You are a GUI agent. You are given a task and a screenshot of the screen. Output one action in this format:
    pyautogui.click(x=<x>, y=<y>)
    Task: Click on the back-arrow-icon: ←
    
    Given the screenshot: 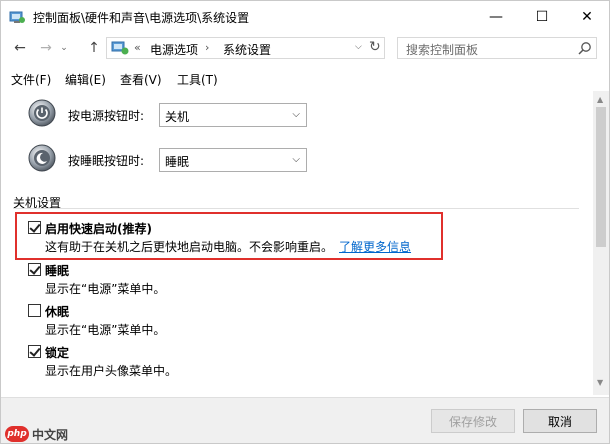 What is the action you would take?
    pyautogui.click(x=20, y=48)
    